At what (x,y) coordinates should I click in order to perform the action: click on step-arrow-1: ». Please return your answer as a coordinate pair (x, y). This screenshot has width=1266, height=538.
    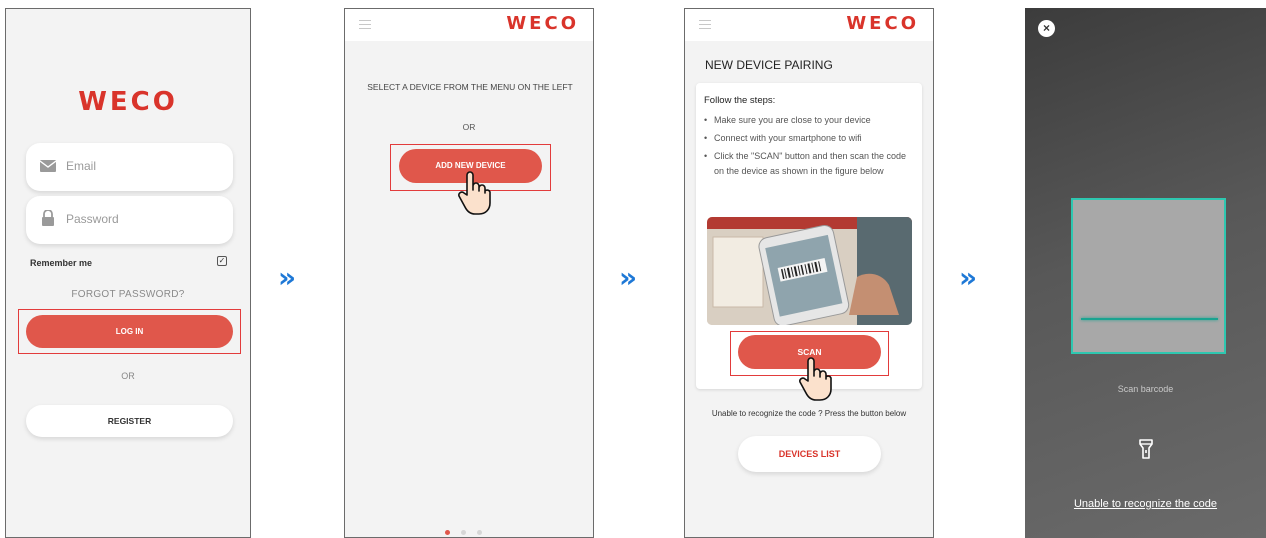
    Looking at the image, I should click on (287, 277).